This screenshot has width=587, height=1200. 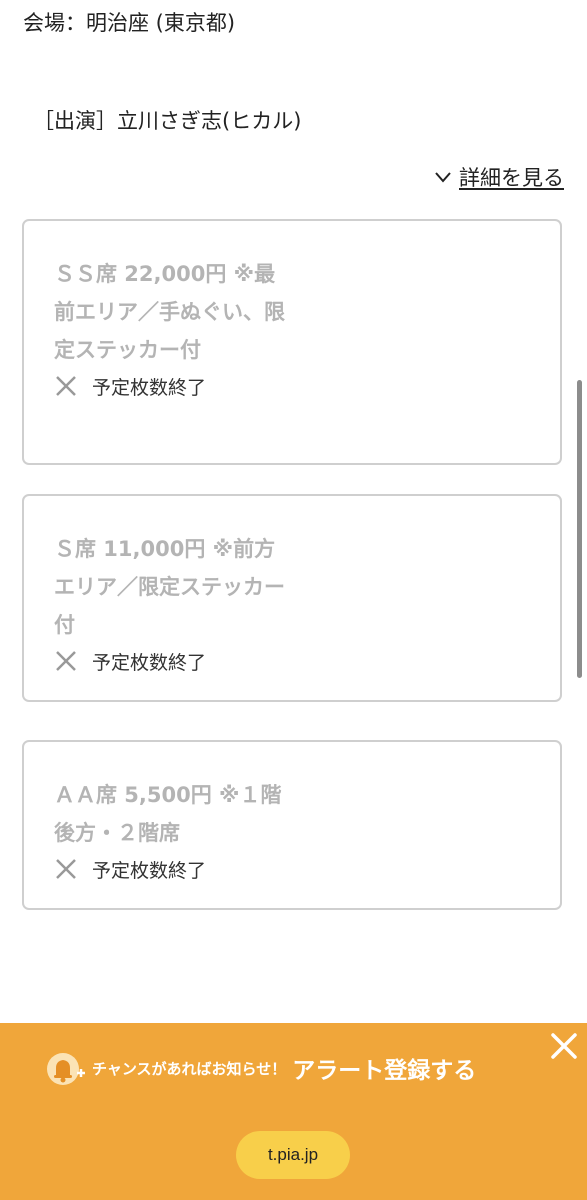 I want to click on alert-register-button: チャンスがあればお知らせ！ アラート登録する, so click(x=261, y=1068).